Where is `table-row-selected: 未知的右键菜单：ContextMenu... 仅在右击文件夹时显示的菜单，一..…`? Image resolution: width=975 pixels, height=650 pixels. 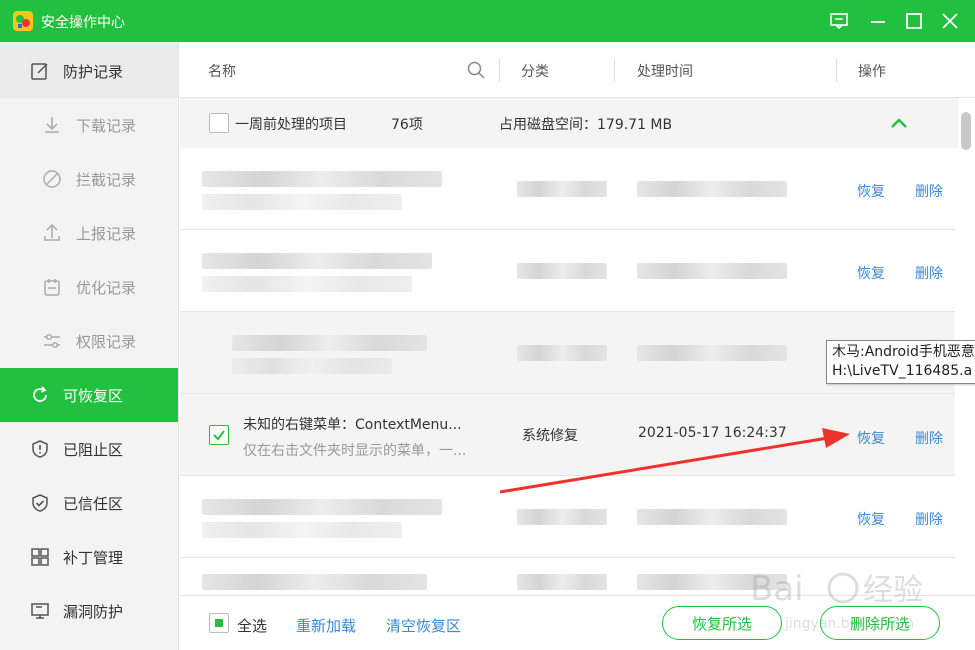
table-row-selected: 未知的右键菜单：ContextMenu... 仅在右击文件夹时显示的菜单，一..… is located at coordinates (567, 435).